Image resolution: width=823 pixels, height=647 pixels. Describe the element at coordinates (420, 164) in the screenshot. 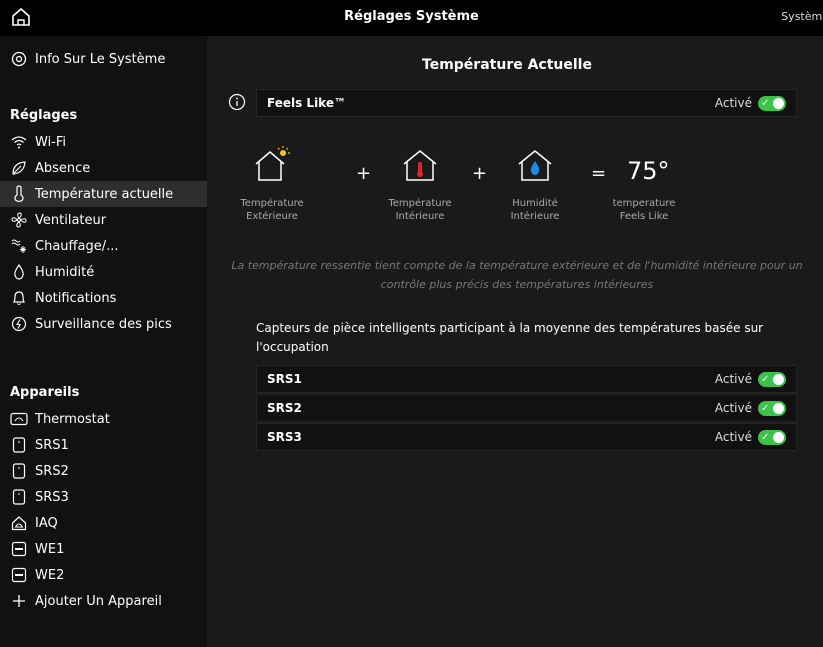

I see `indoor-house-icon` at that location.